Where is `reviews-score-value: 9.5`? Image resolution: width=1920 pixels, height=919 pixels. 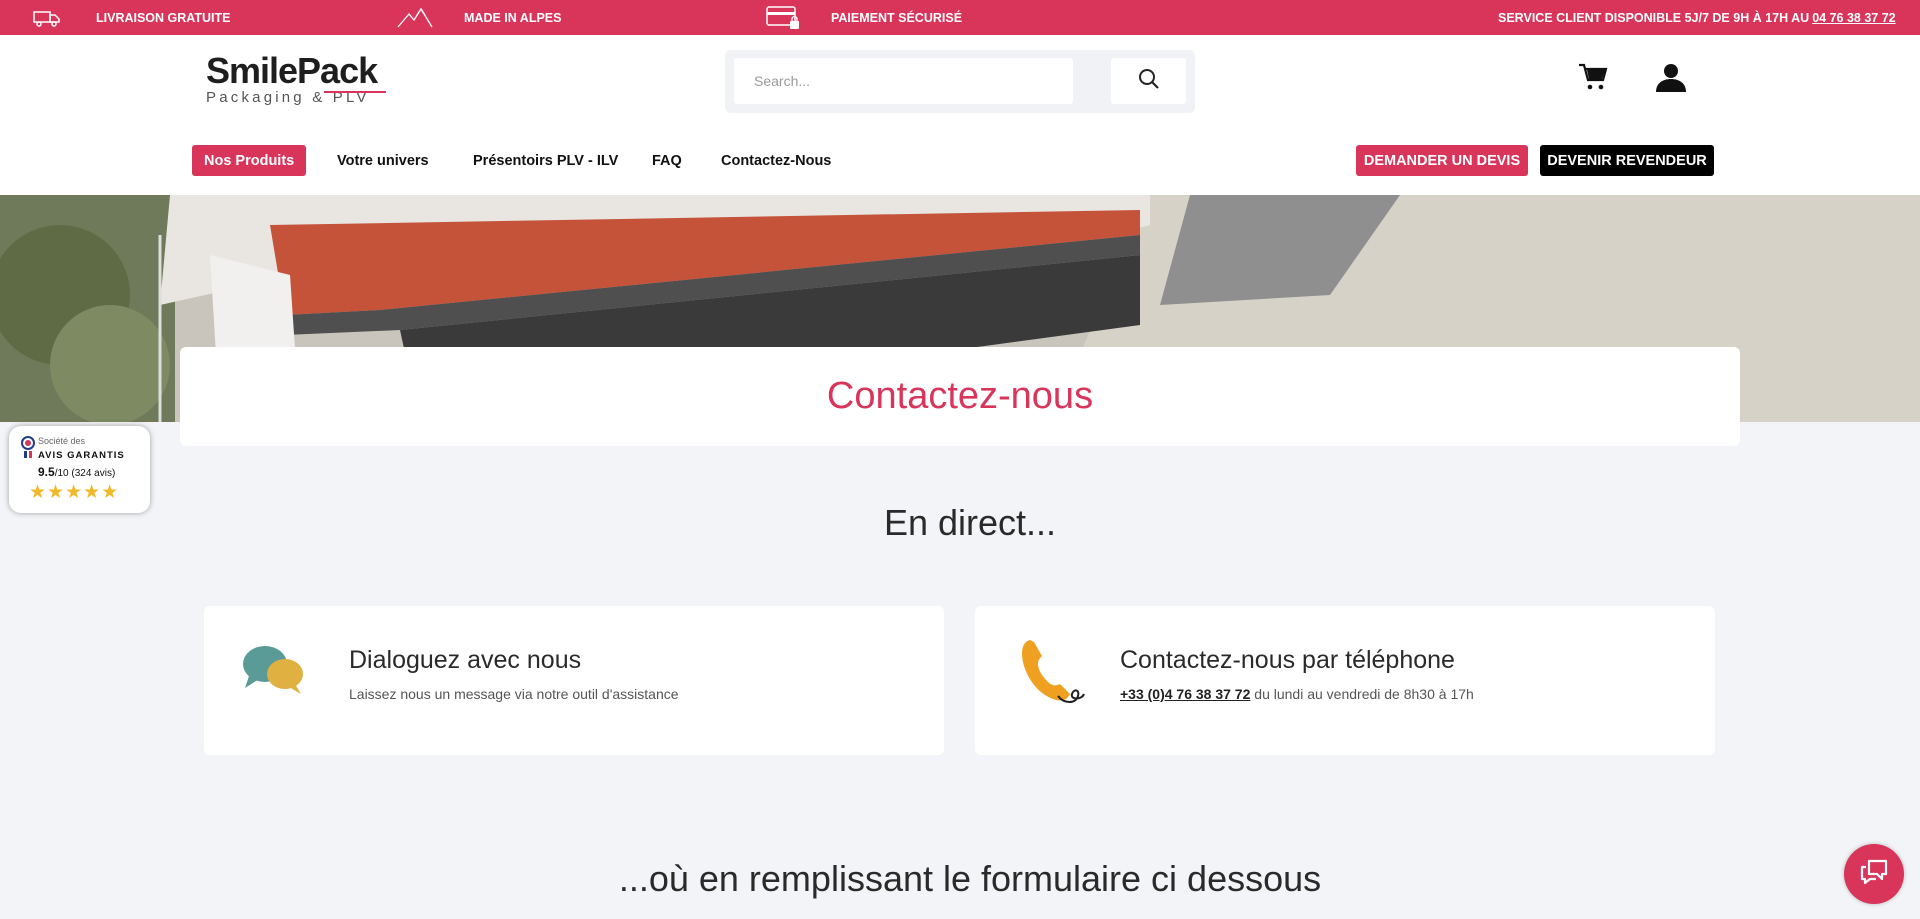 reviews-score-value: 9.5 is located at coordinates (46, 472).